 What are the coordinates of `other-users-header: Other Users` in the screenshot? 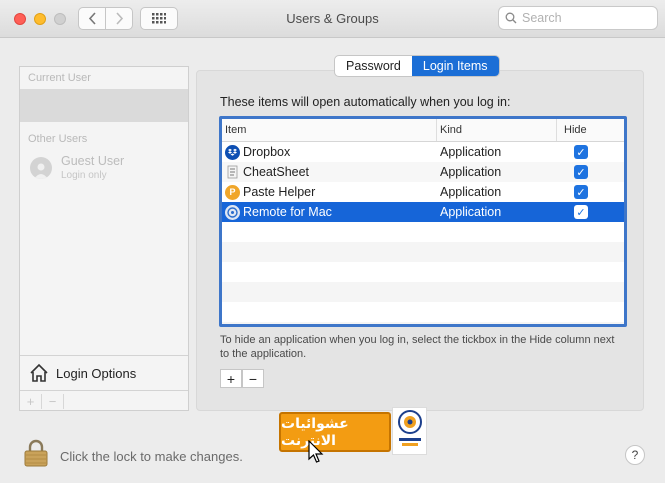 It's located at (58, 139).